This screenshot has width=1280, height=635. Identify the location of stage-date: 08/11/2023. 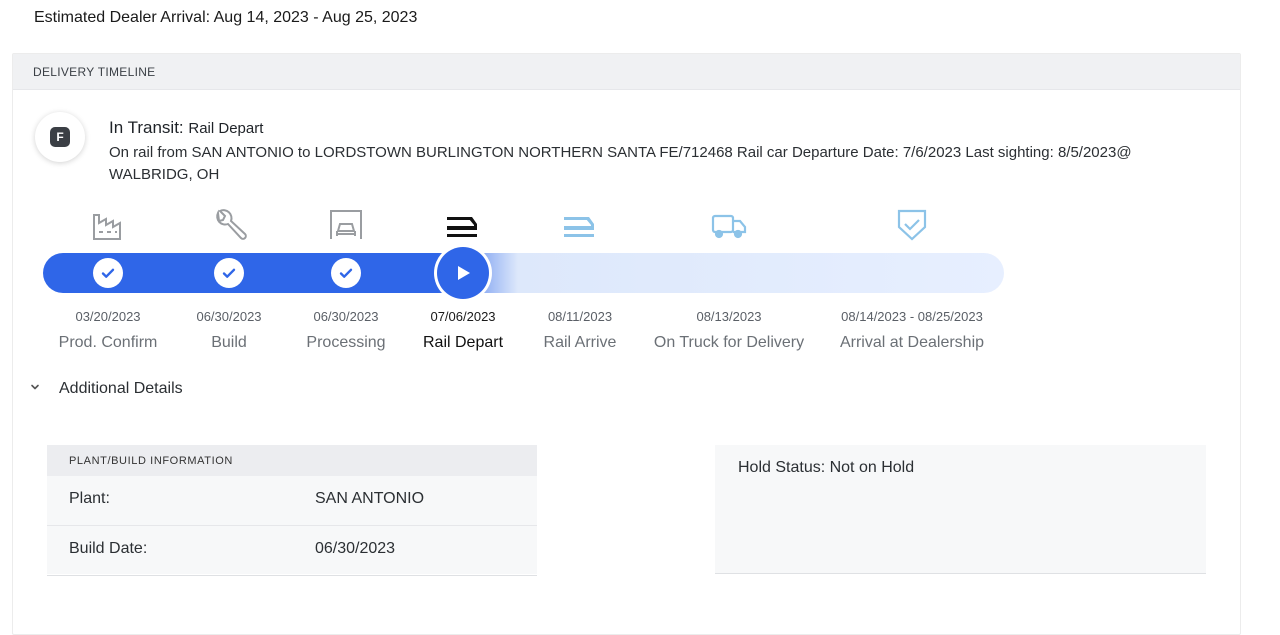
(580, 316).